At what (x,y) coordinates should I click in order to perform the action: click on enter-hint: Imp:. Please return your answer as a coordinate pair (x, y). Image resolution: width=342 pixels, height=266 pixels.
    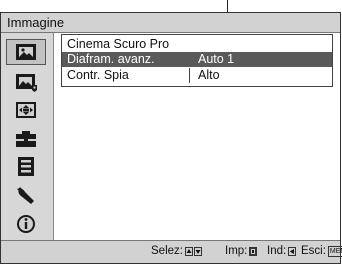
    Looking at the image, I should click on (241, 251).